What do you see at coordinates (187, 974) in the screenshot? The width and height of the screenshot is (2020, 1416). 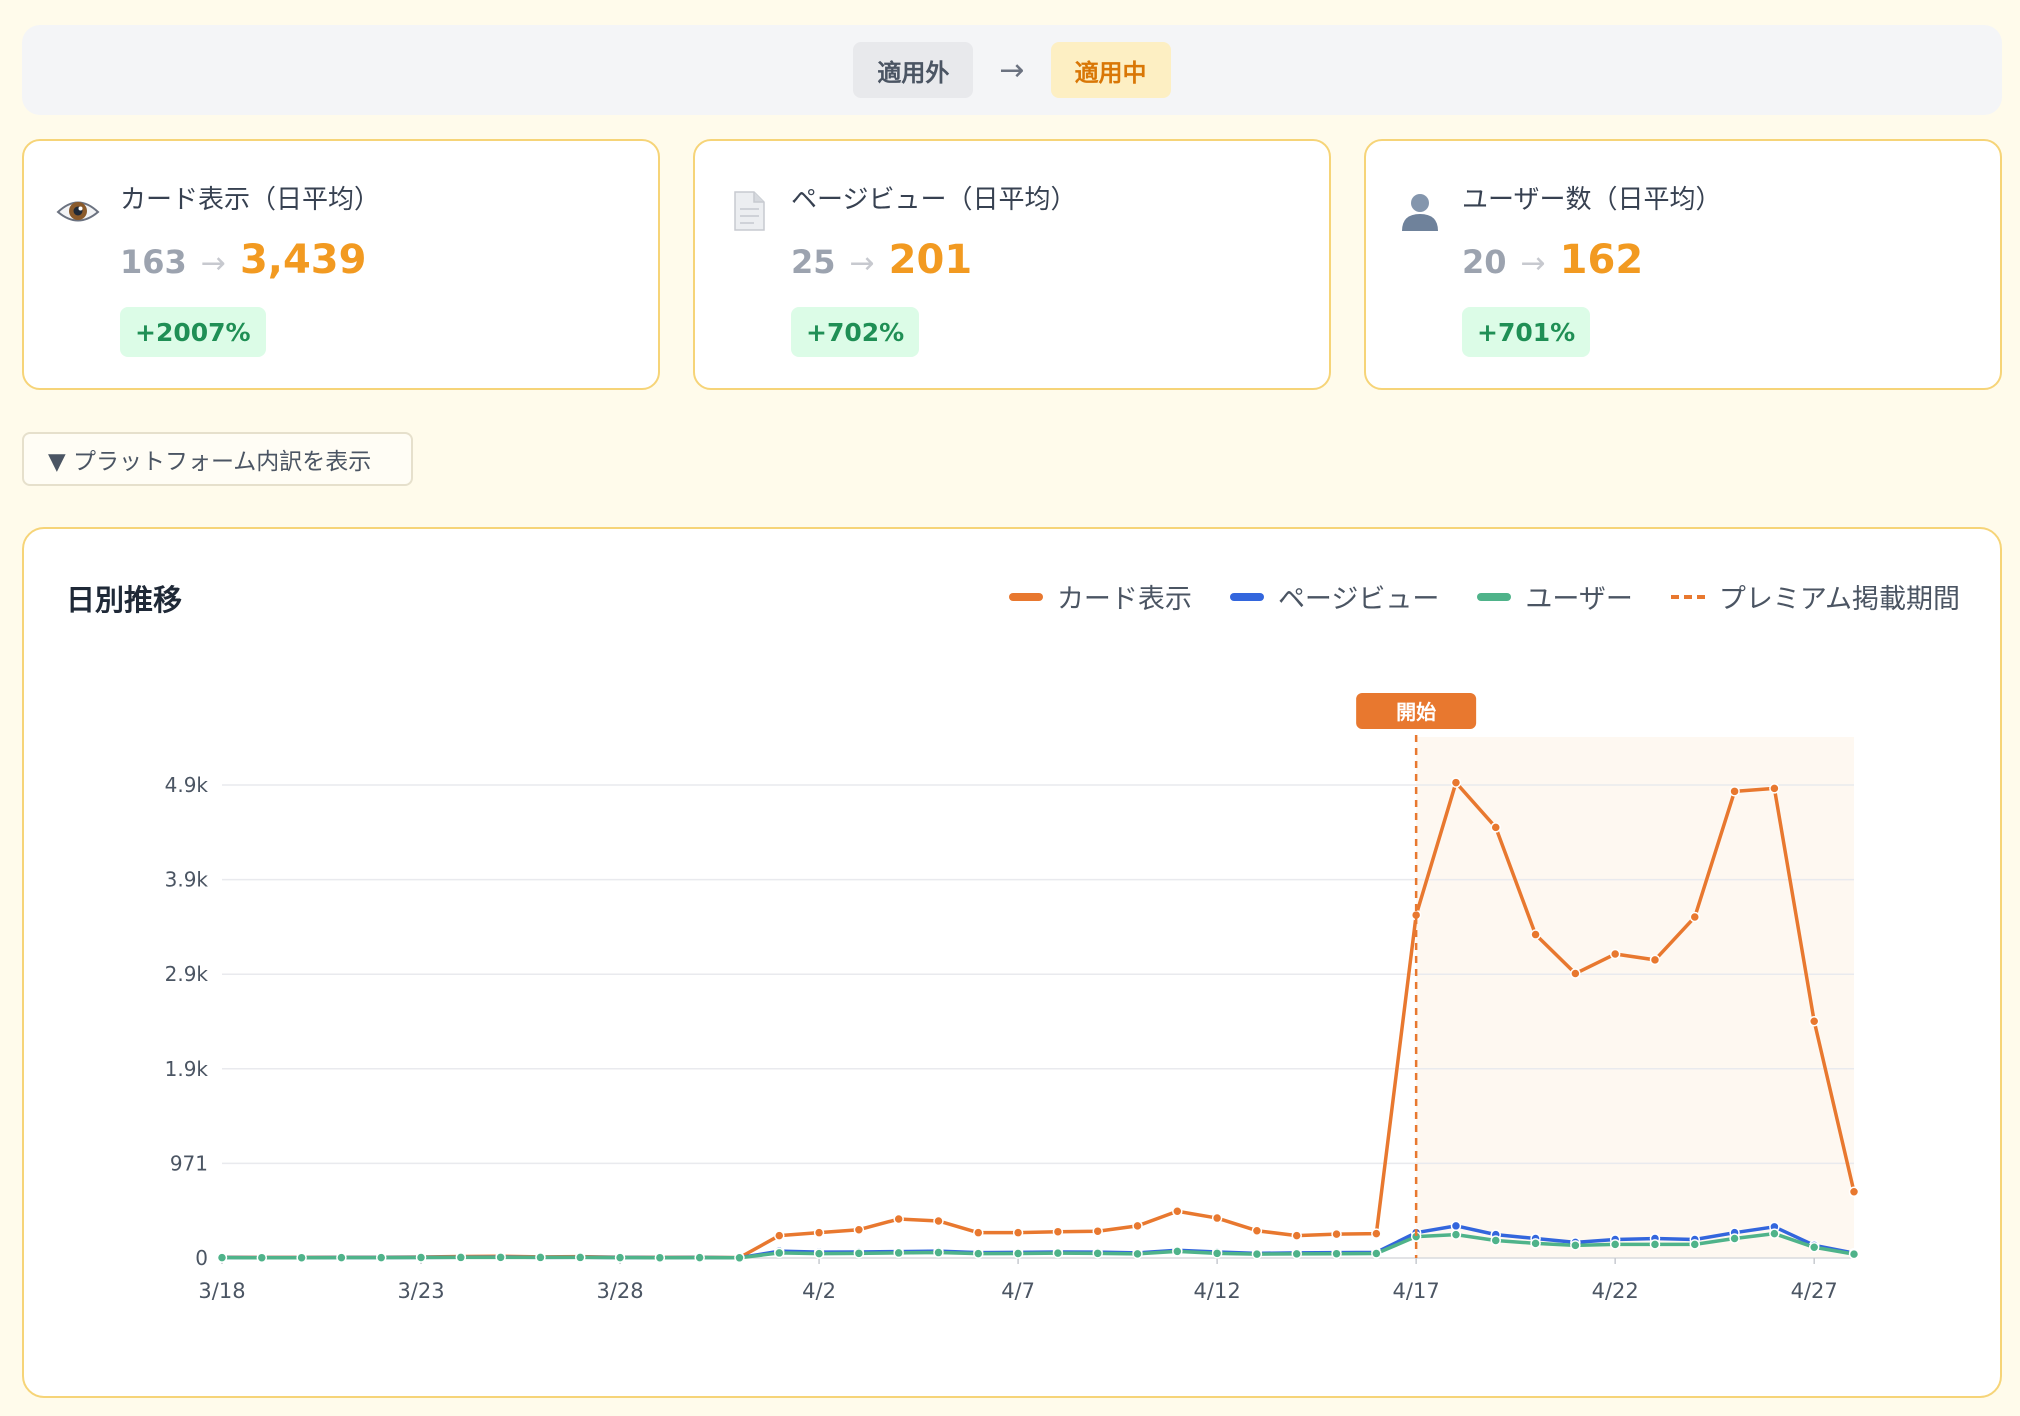 I see `y-tick-label: 2.9k` at bounding box center [187, 974].